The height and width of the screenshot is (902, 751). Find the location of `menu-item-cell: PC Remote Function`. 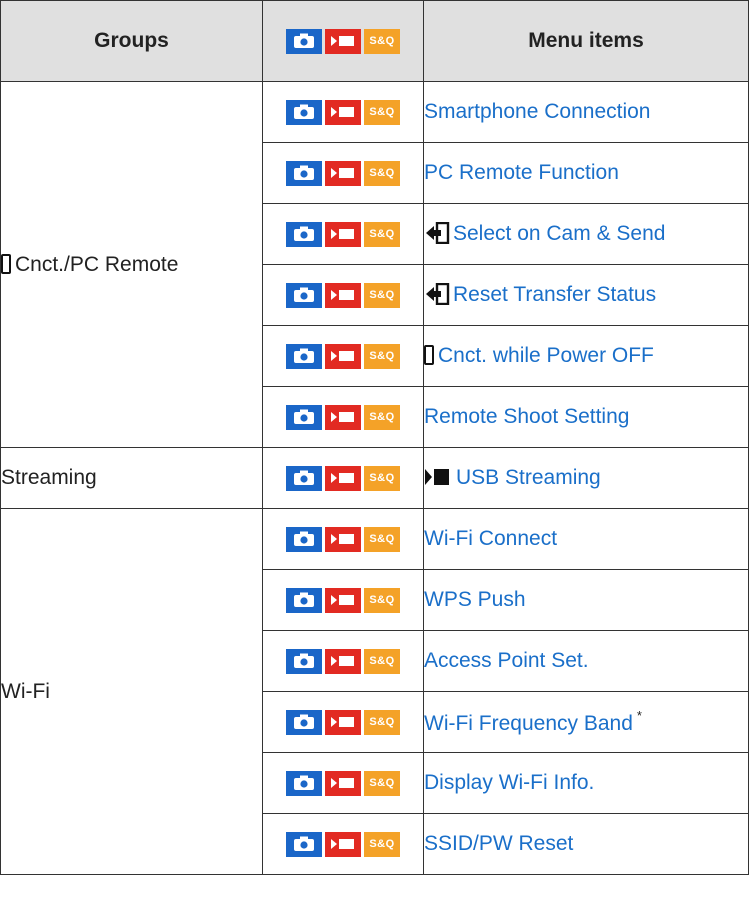

menu-item-cell: PC Remote Function is located at coordinates (586, 173).